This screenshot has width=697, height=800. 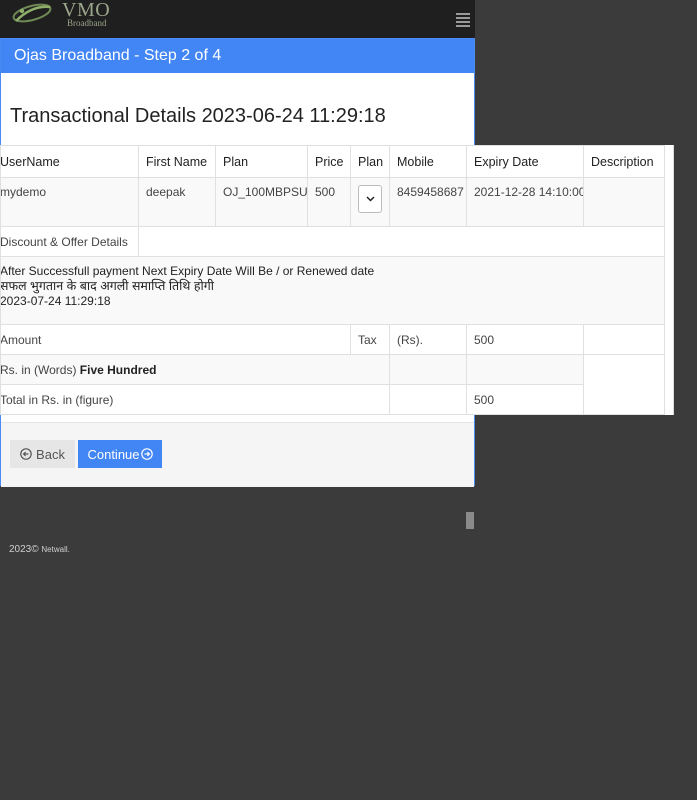 I want to click on total-row: Total in Rs. in (figure) 500, so click(x=332, y=399).